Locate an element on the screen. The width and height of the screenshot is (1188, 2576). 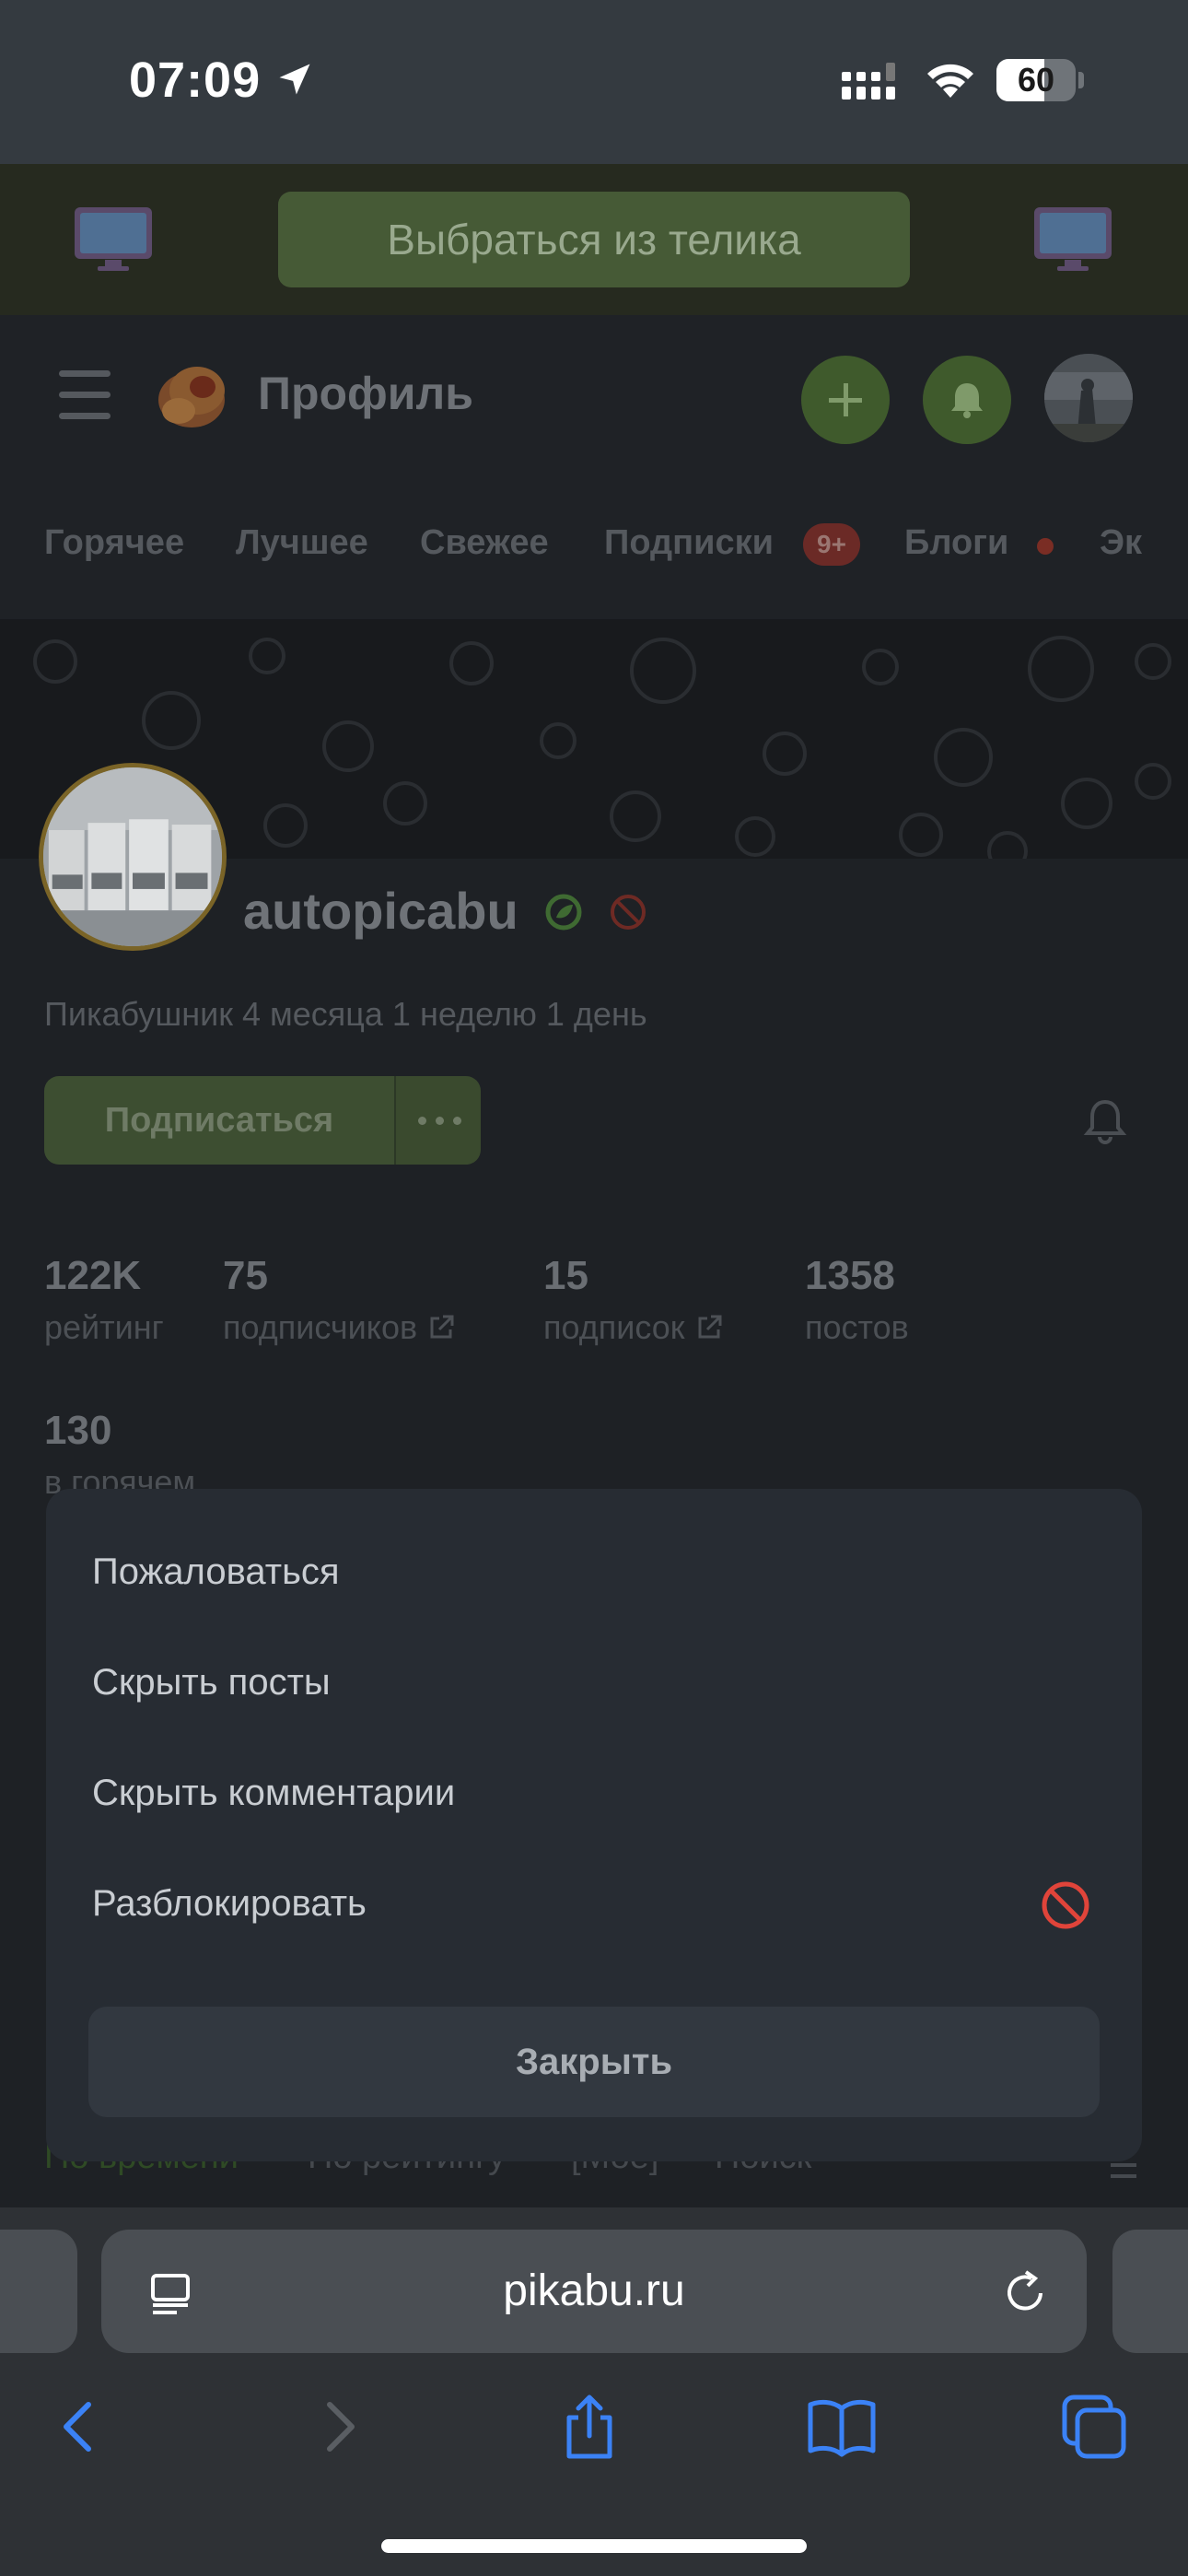
browser-toolbar: pikabu.ru is located at coordinates (594, 2391).